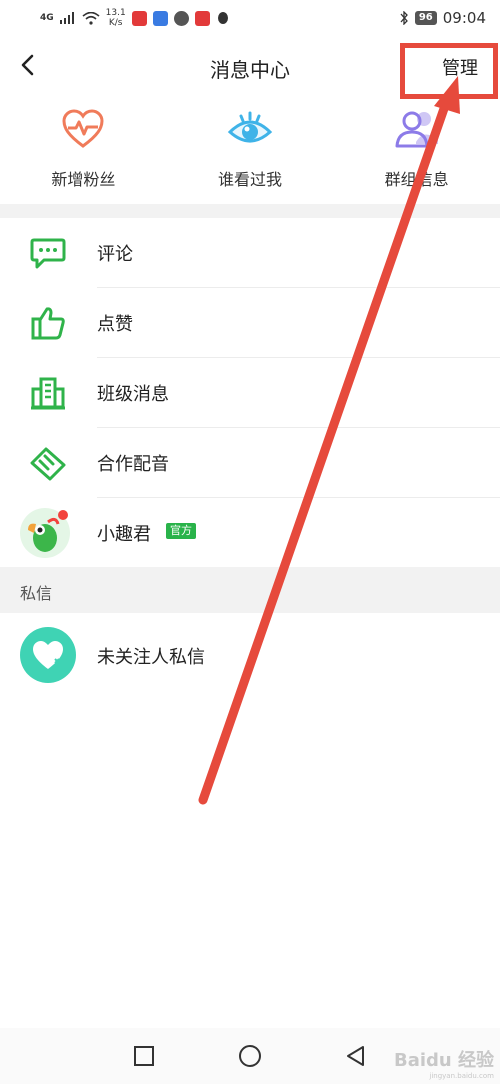  What do you see at coordinates (416, 129) in the screenshot?
I see `group-users-icon` at bounding box center [416, 129].